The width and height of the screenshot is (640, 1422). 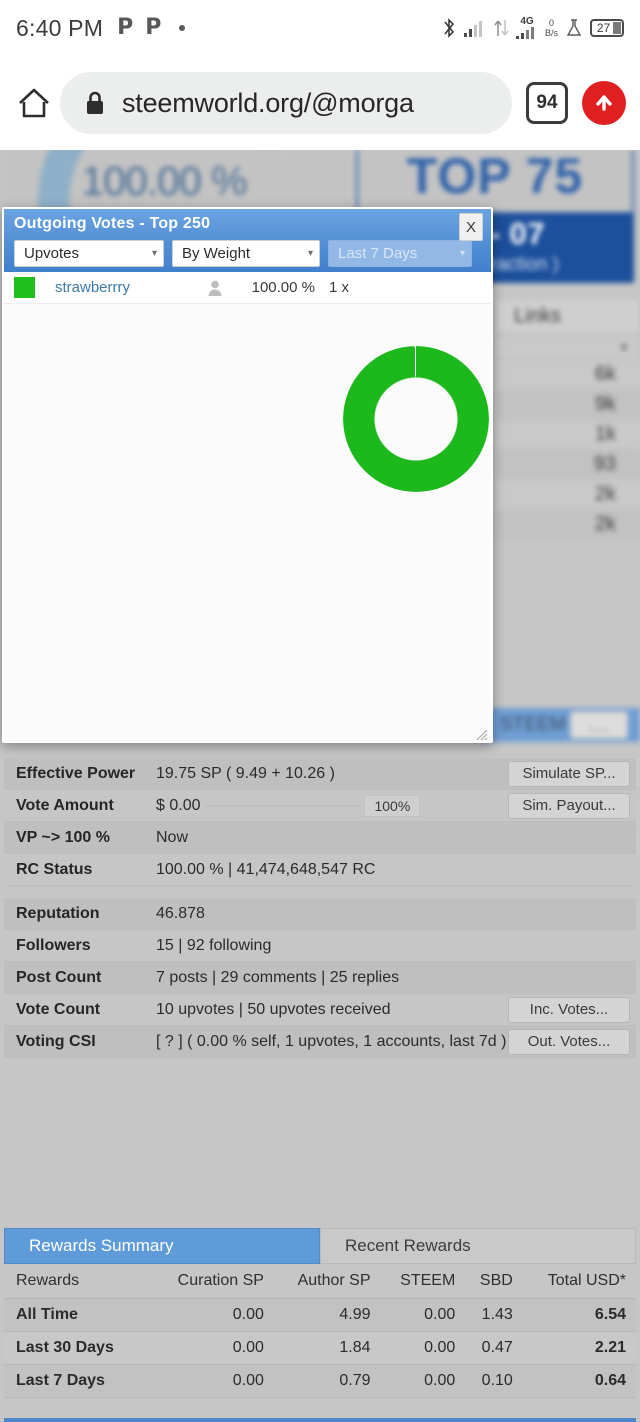 I want to click on stat-row-vp-recharge: VP ~> 100 % Now, so click(x=320, y=838).